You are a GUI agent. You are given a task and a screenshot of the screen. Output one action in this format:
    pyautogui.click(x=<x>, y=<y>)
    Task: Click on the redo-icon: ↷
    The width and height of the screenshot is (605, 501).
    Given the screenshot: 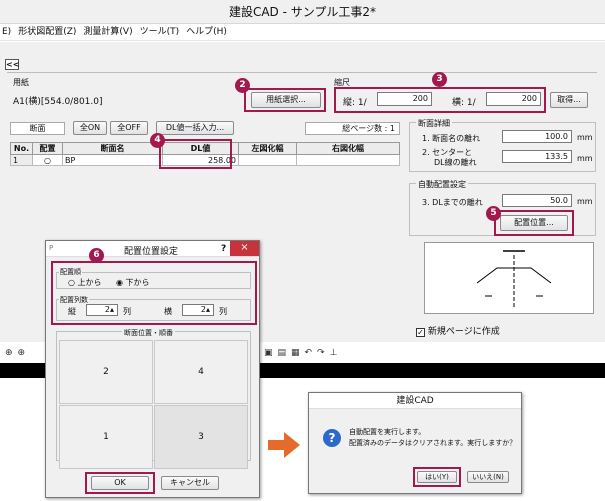 What is the action you would take?
    pyautogui.click(x=321, y=353)
    